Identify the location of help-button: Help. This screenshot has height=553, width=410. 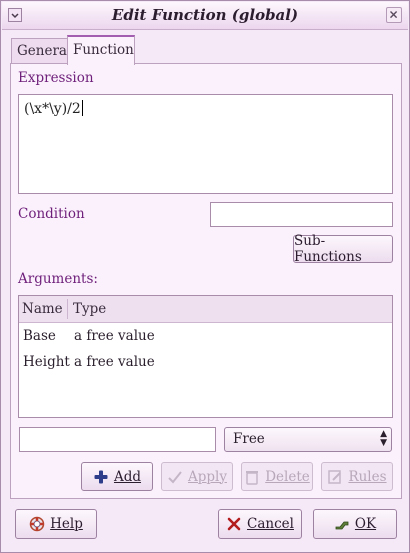
(56, 524).